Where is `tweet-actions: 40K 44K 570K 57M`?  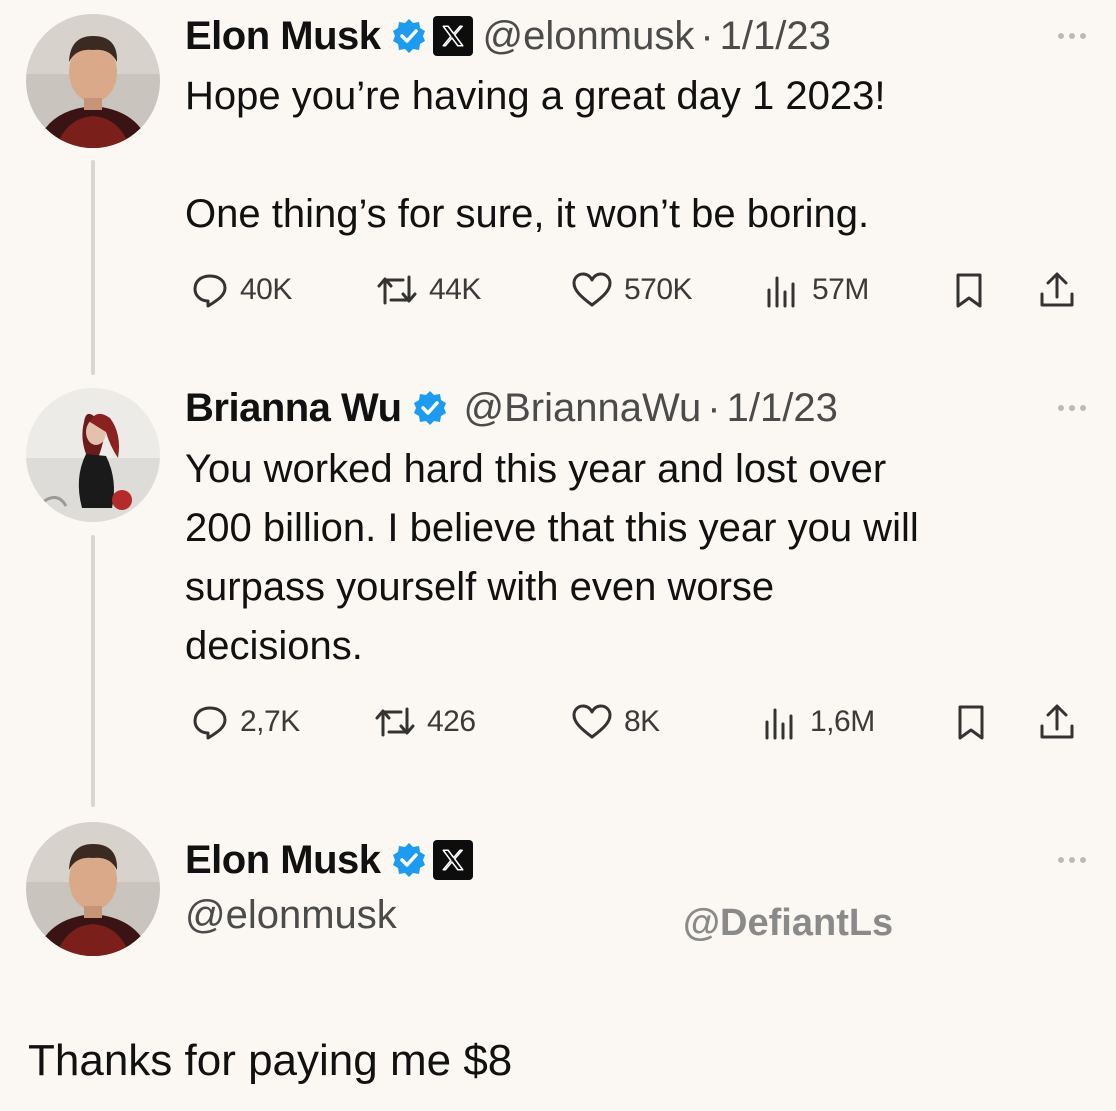
tweet-actions: 40K 44K 570K 57M is located at coordinates (635, 290).